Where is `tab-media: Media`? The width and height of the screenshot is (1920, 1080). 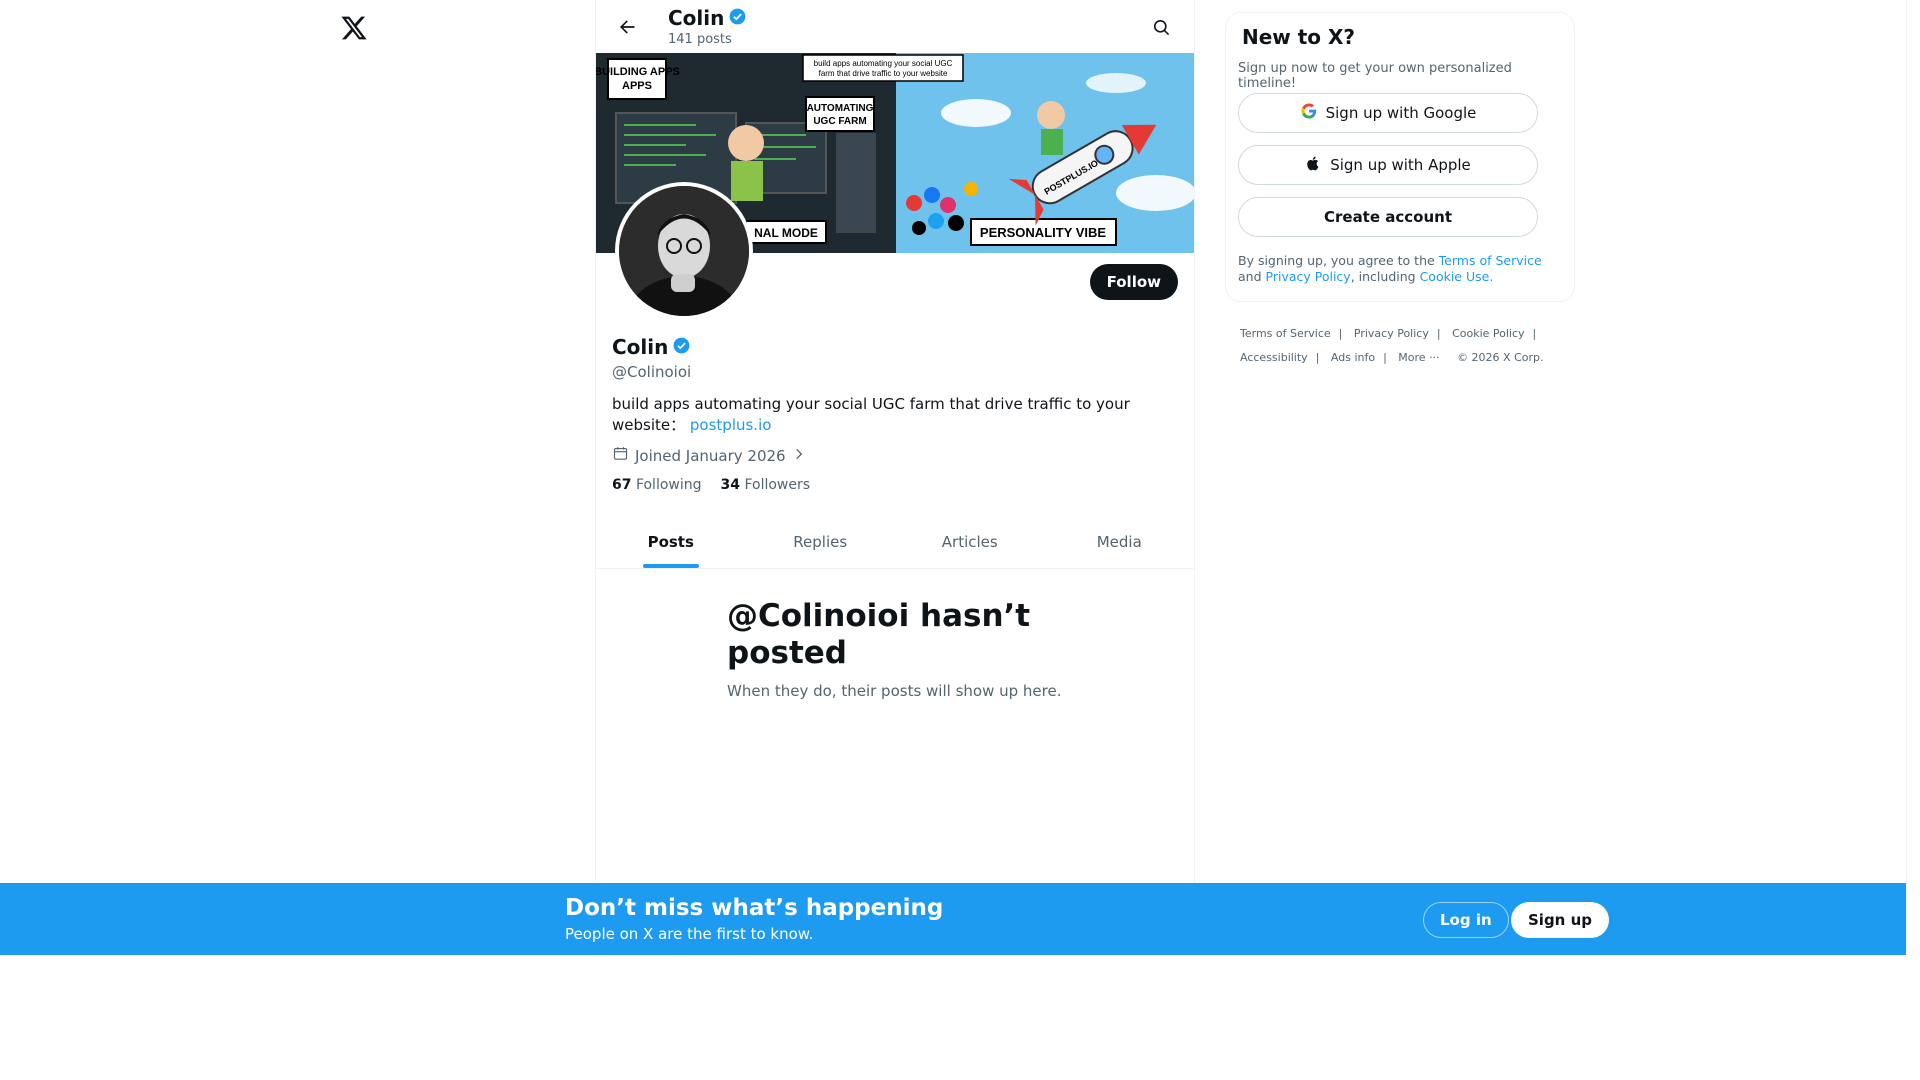
tab-media: Media is located at coordinates (1120, 542).